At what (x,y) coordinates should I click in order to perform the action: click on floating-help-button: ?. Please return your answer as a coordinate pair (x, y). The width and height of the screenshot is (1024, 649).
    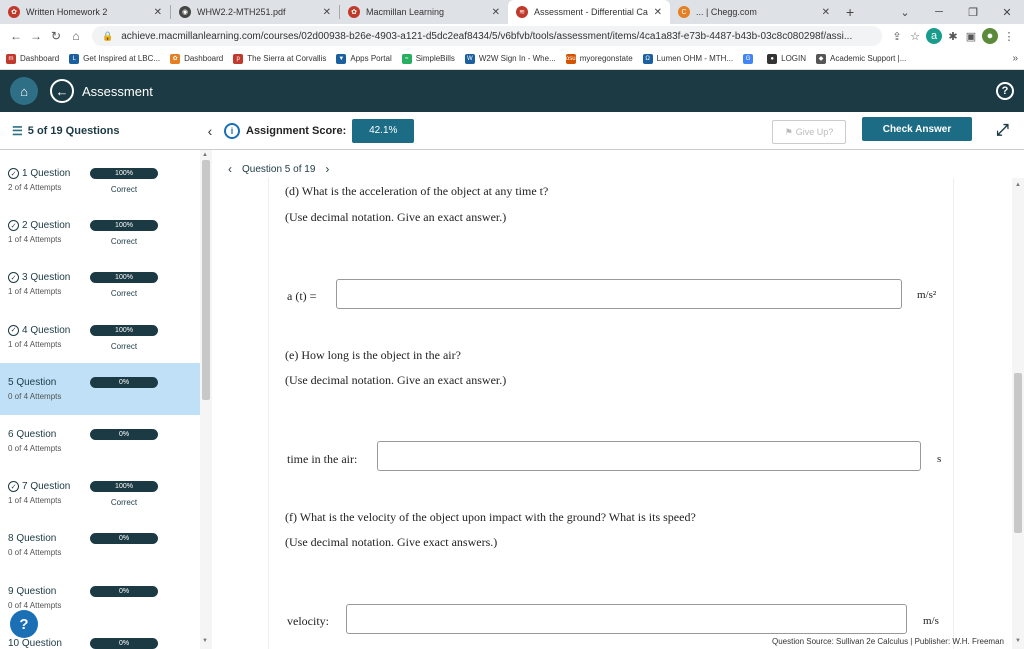
    Looking at the image, I should click on (24, 624).